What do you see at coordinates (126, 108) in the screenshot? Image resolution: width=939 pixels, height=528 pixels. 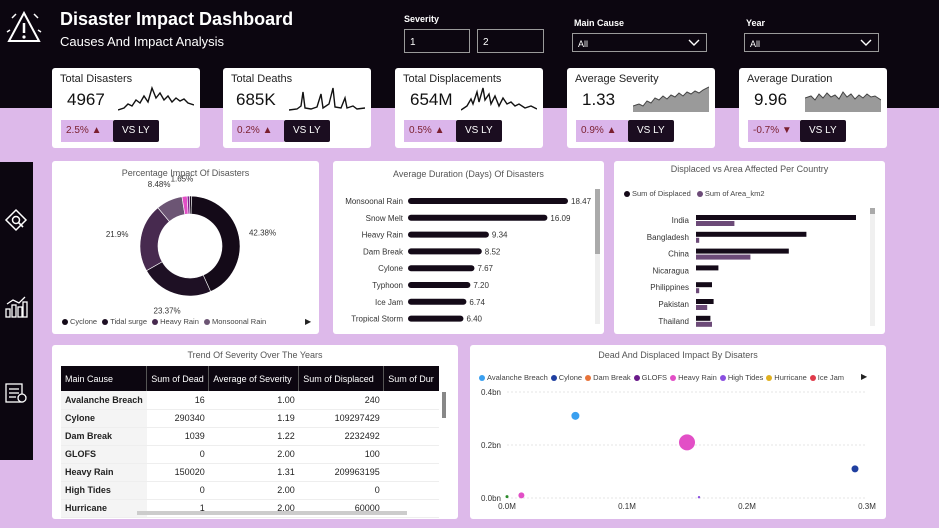 I see `kpi-card-total-disasters: Total Disasters 4967 2.5% ▲ VS LY` at bounding box center [126, 108].